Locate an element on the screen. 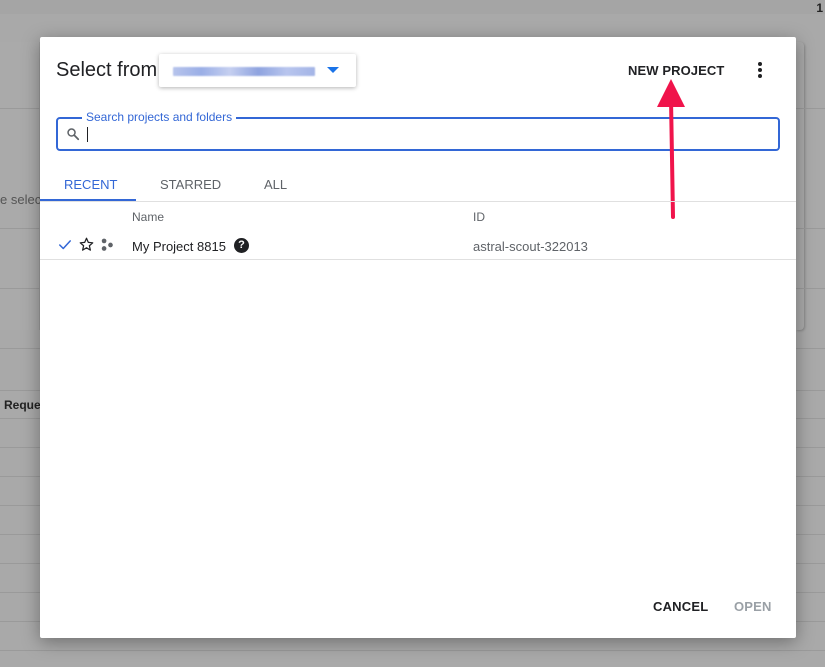 The height and width of the screenshot is (667, 825). background-corner-text: 1 is located at coordinates (819, 8).